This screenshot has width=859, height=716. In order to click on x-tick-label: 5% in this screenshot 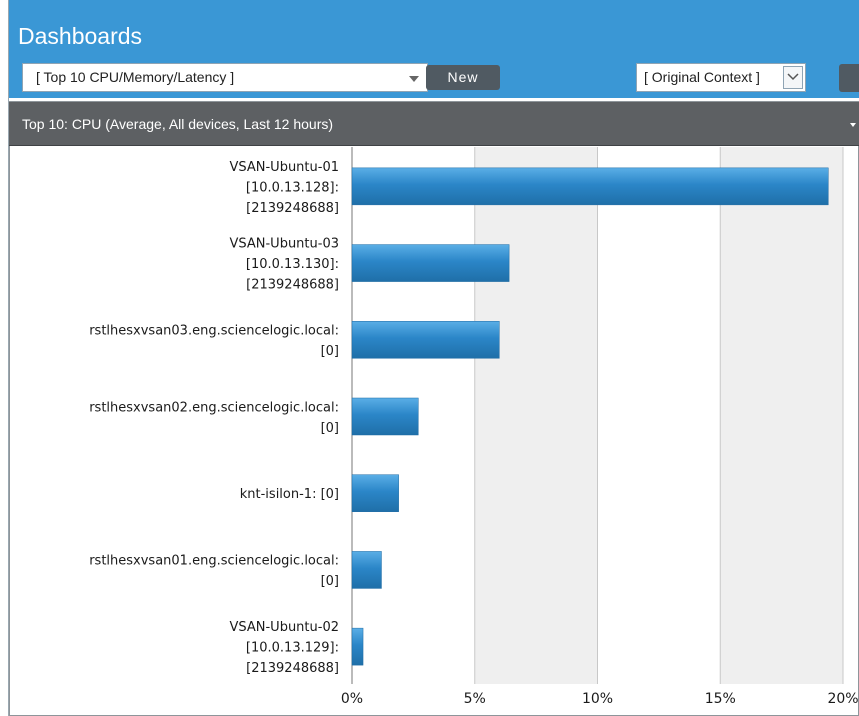, I will do `click(475, 699)`.